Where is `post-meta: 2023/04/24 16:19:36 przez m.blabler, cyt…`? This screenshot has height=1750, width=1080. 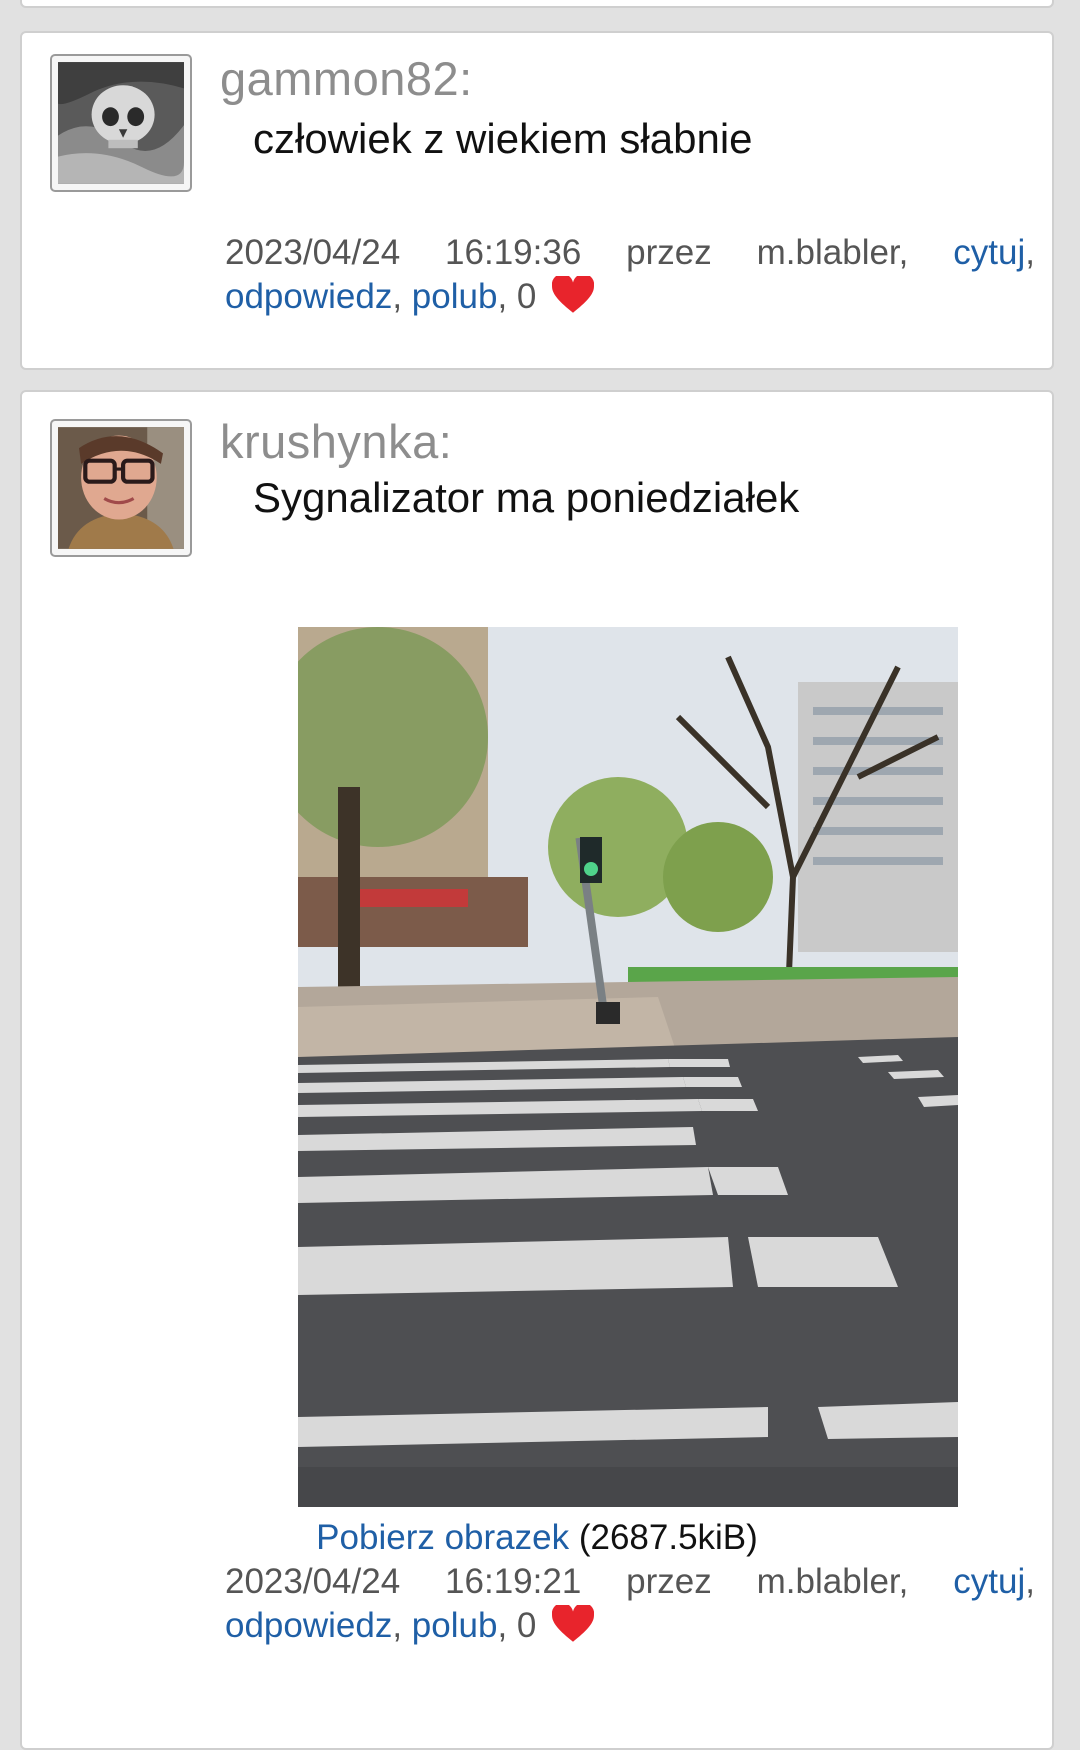
post-meta: 2023/04/24 16:19:36 przez m.blabler, cyt… is located at coordinates (630, 274).